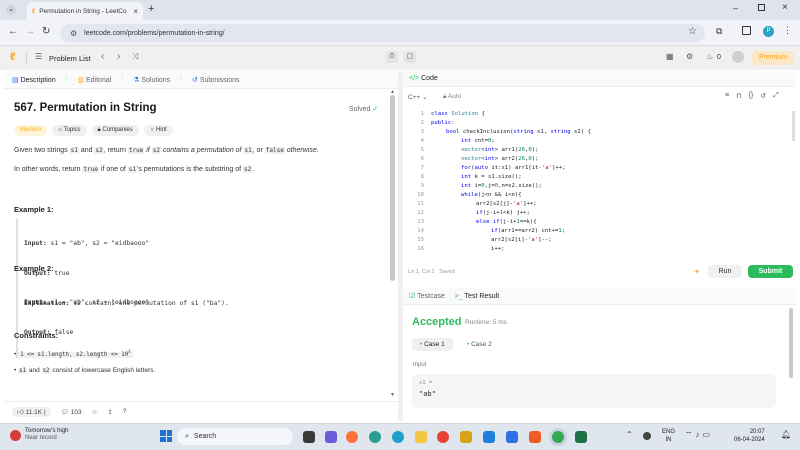 Image resolution: width=800 pixels, height=450 pixels. Describe the element at coordinates (697, 272) in the screenshot. I see `ai-icon: ✦` at that location.